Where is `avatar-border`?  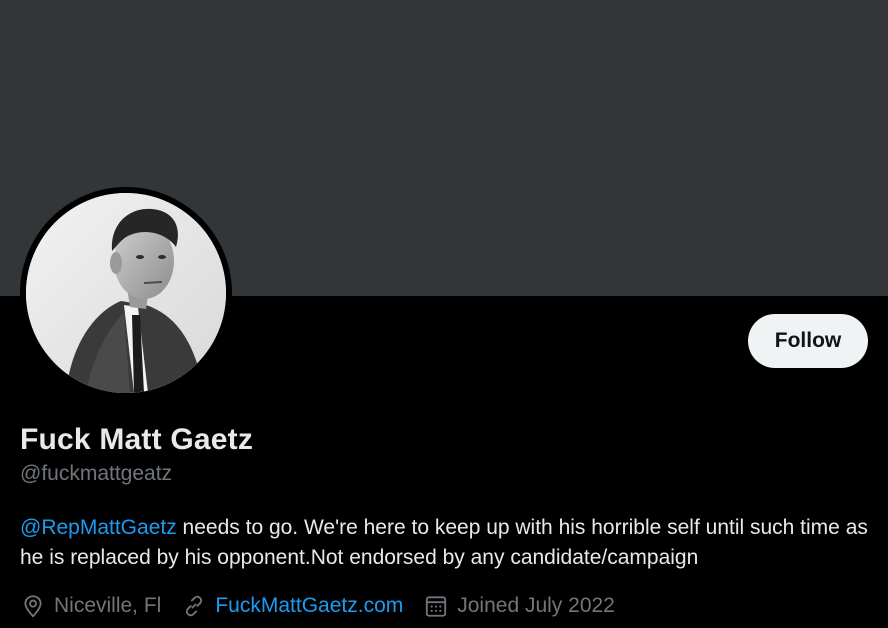 avatar-border is located at coordinates (126, 293).